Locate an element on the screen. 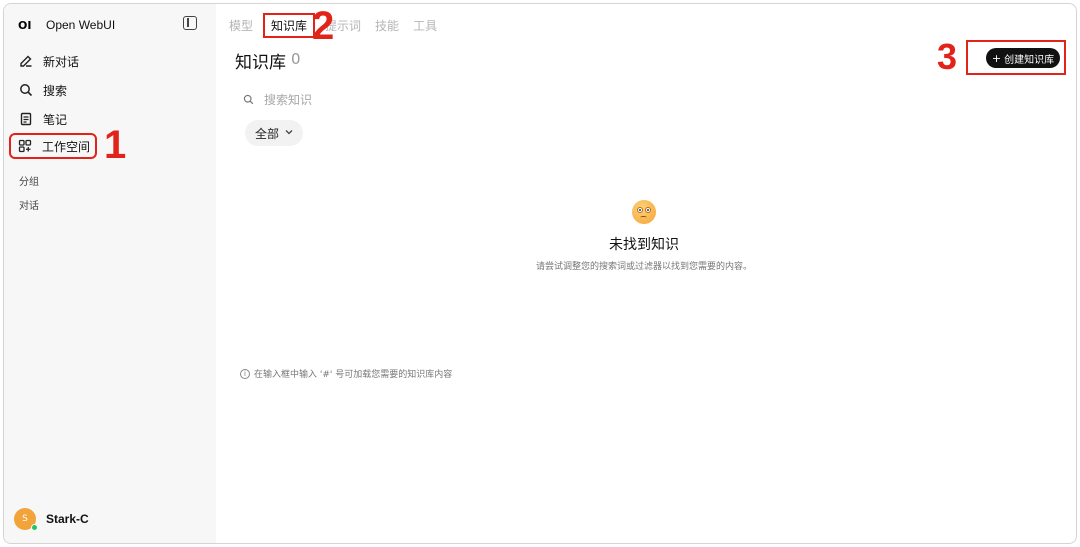 The height and width of the screenshot is (547, 1080). annotation-number-3: 3 is located at coordinates (947, 56).